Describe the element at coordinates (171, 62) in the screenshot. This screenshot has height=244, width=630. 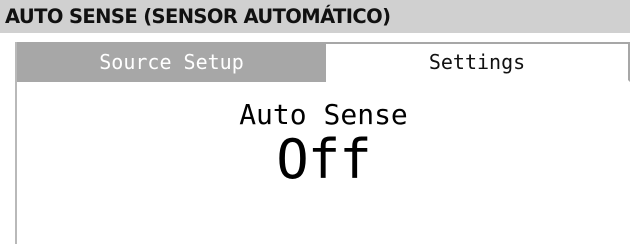
I see `tab-source-setup: Source Setup` at that location.